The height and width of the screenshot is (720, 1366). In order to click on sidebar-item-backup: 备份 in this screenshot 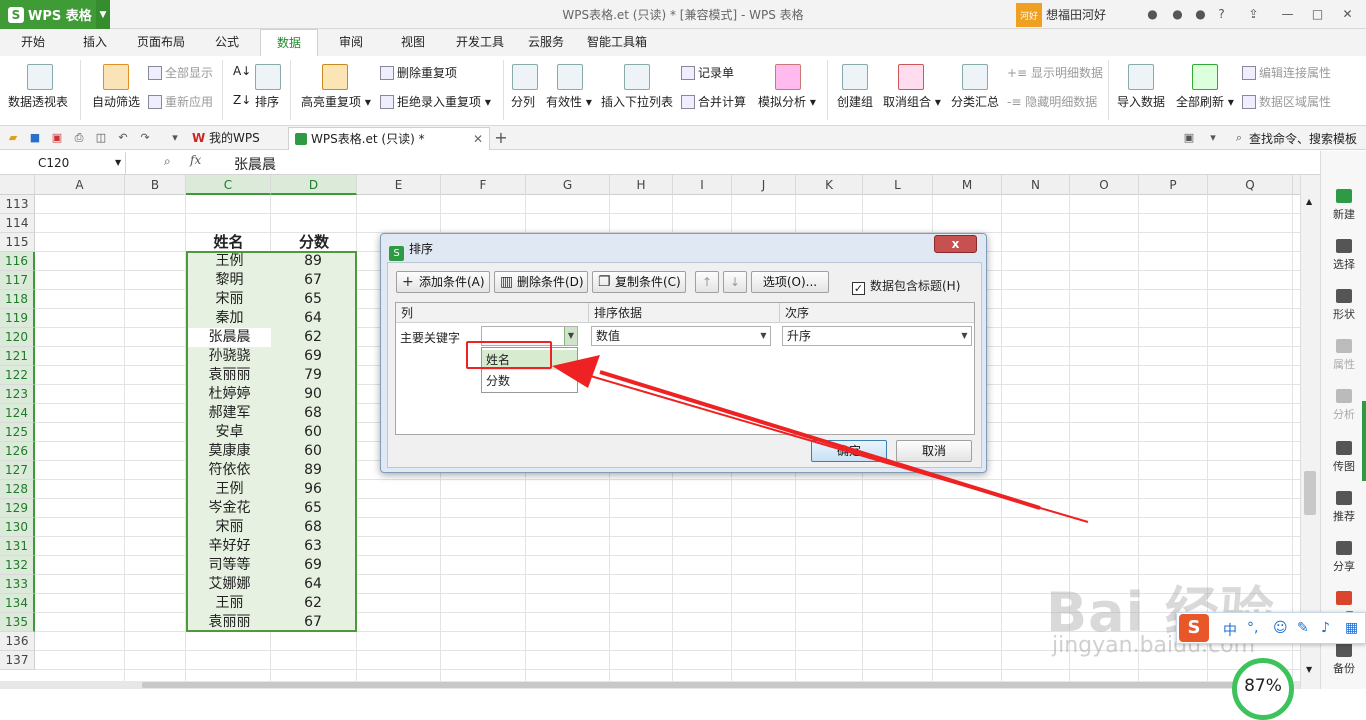, I will do `click(1343, 659)`.